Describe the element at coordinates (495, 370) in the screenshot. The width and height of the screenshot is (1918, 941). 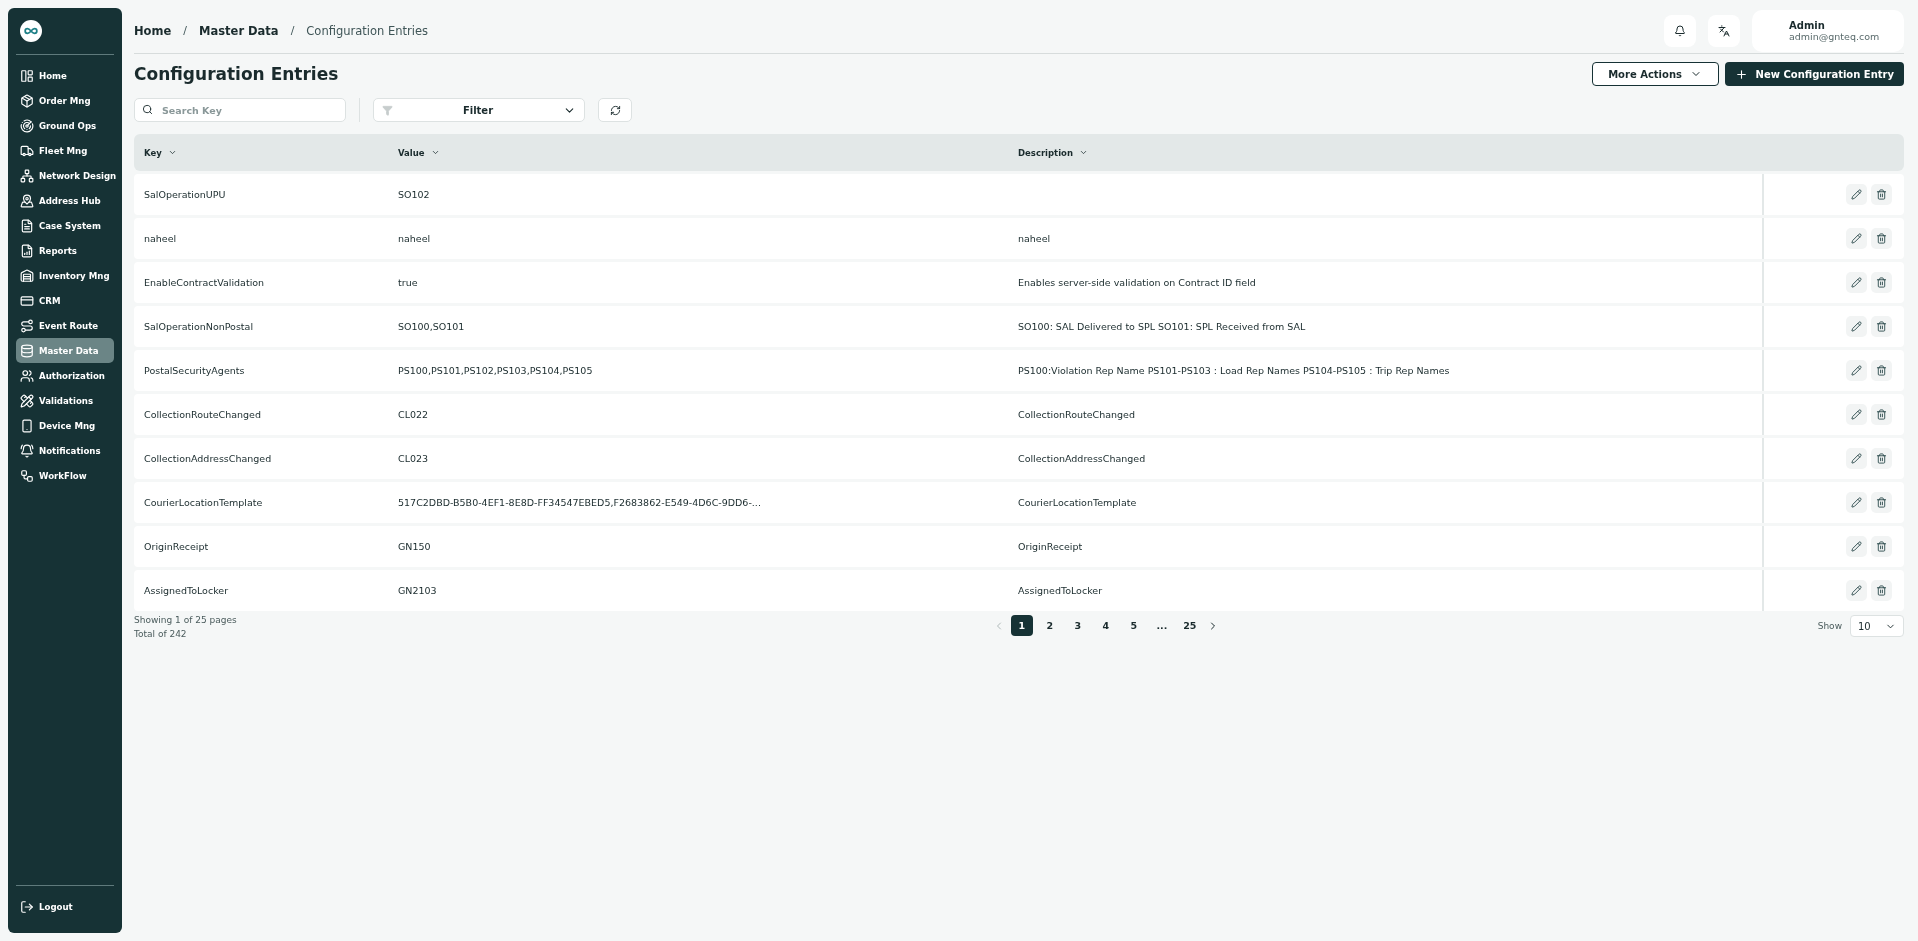
I see `table-cell-text: PS100,PS101,PS102,PS103,PS104,PS105` at that location.